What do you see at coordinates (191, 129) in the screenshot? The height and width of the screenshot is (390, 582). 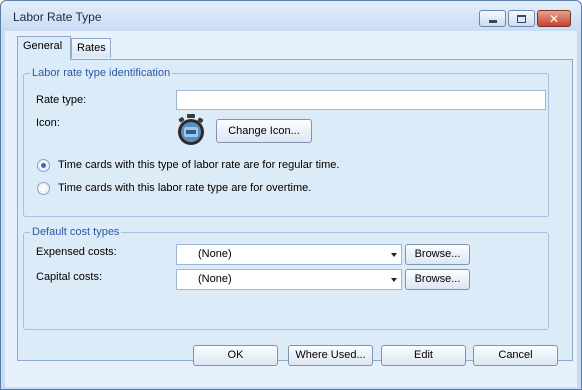 I see `stopwatch-icon` at bounding box center [191, 129].